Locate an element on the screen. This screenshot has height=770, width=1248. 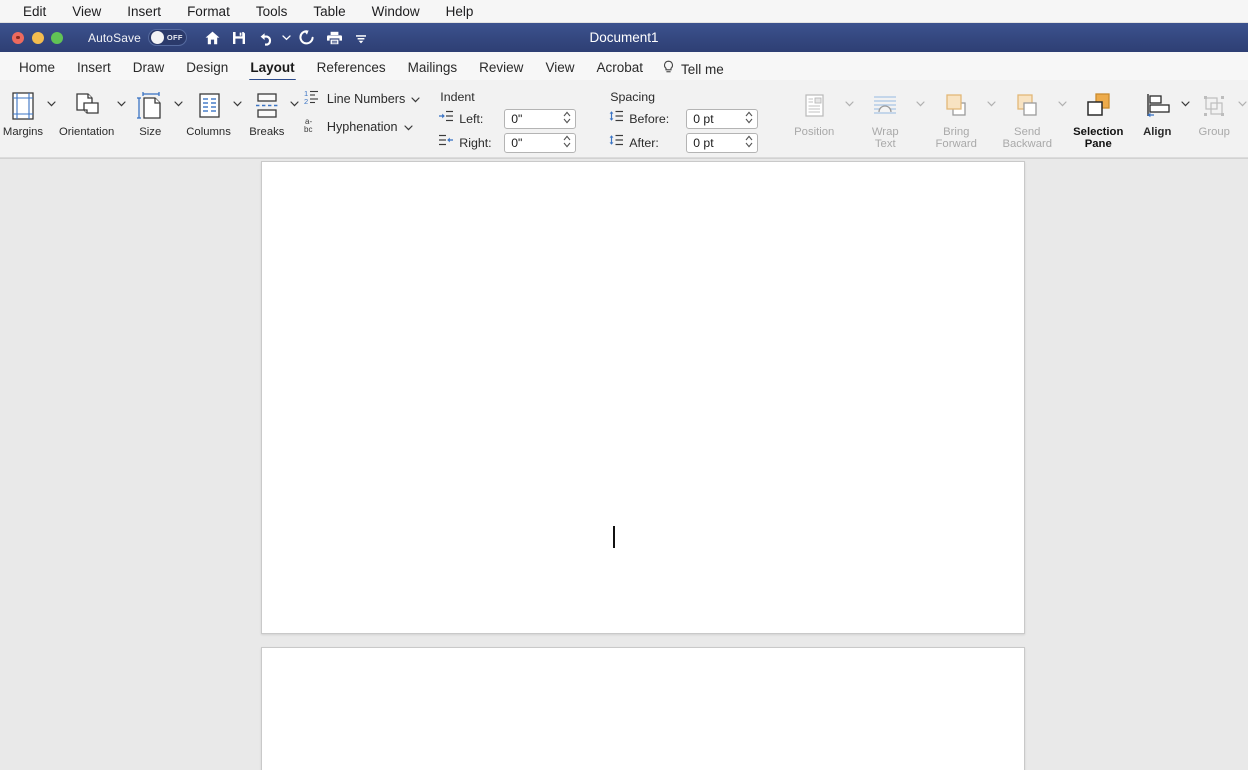
tab-design: Design is located at coordinates (207, 69).